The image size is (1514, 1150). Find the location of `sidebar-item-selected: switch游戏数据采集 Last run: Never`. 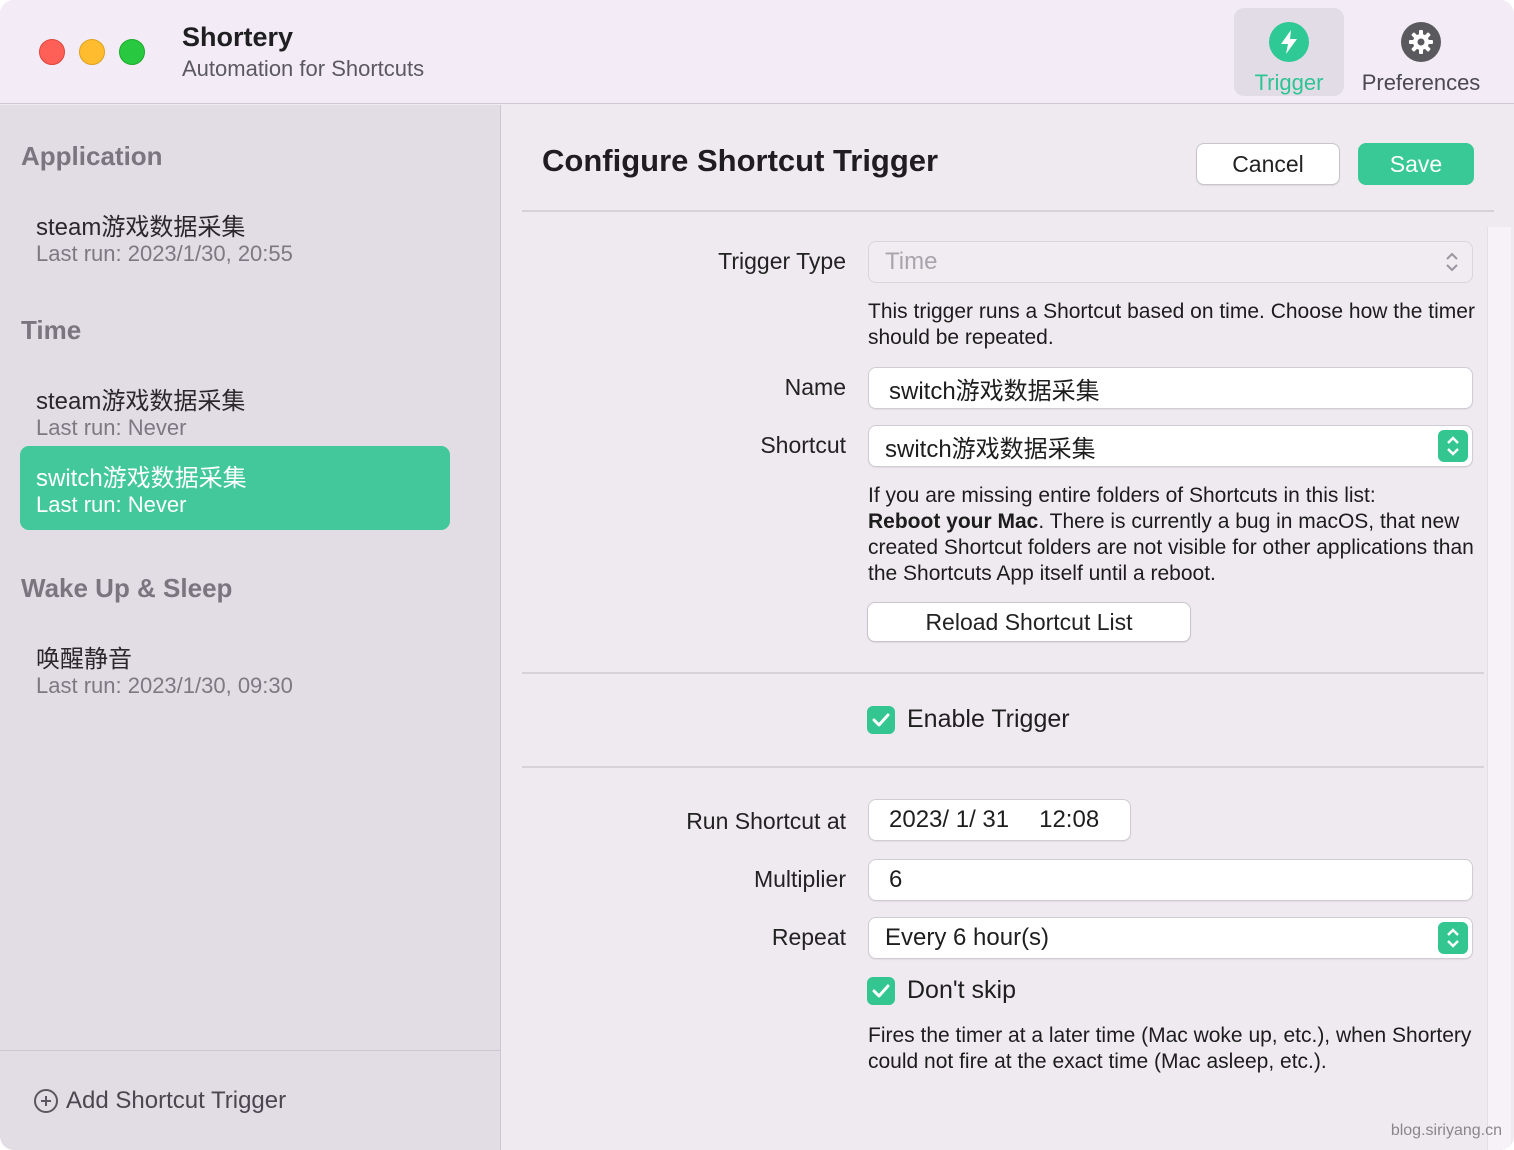

sidebar-item-selected: switch游戏数据采集 Last run: Never is located at coordinates (235, 488).